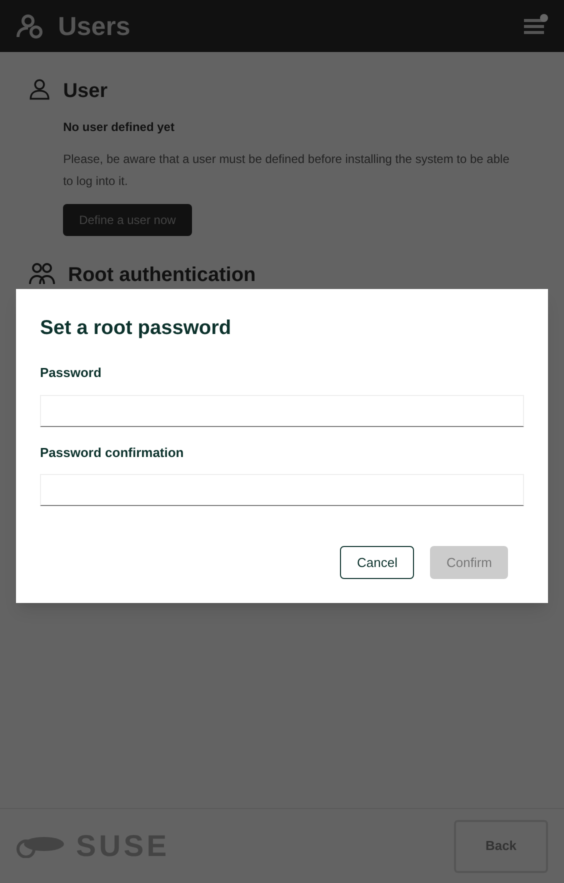 This screenshot has width=564, height=883. I want to click on field-label: Password, so click(71, 373).